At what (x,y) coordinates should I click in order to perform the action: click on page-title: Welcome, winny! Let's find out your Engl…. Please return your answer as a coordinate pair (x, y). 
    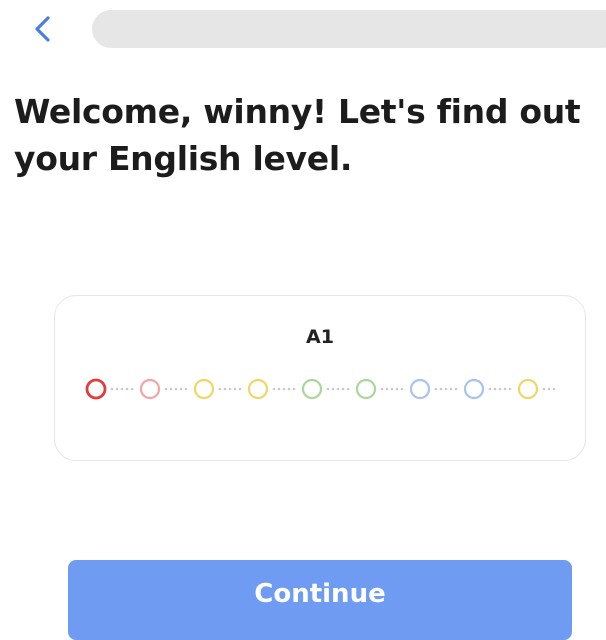
    Looking at the image, I should click on (297, 135).